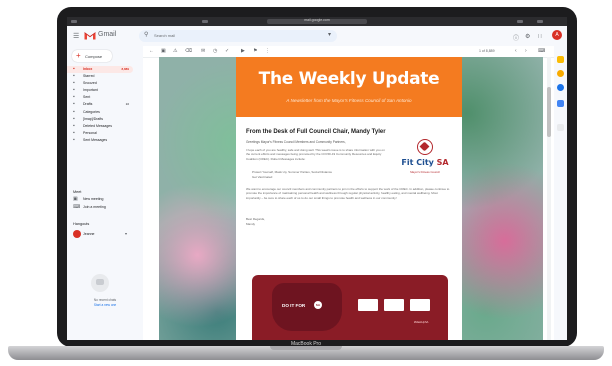 Image resolution: width=612 pixels, height=366 pixels. What do you see at coordinates (305, 344) in the screenshot?
I see `device-label: MacBook Pro` at bounding box center [305, 344].